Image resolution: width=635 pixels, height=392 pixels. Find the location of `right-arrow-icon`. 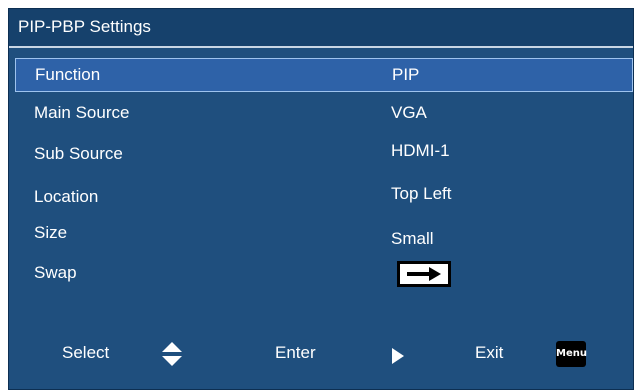

right-arrow-icon is located at coordinates (424, 274).